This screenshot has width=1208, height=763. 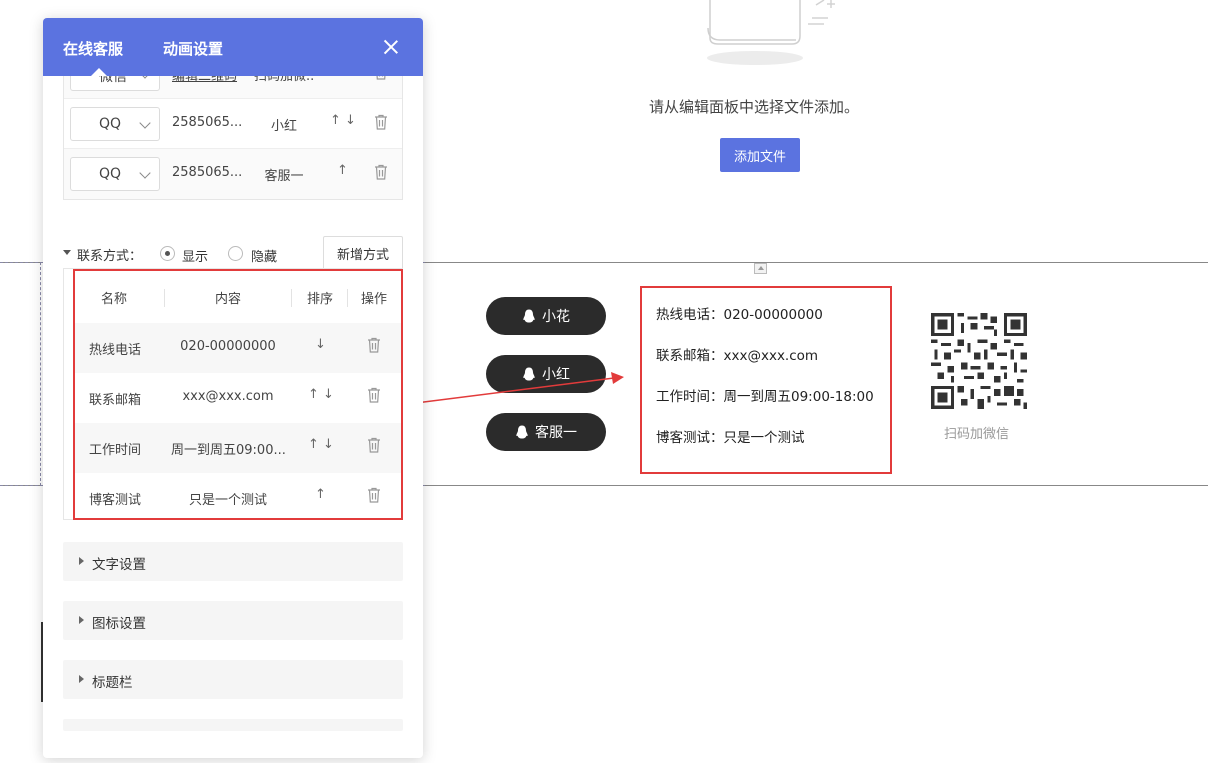 What do you see at coordinates (93, 48) in the screenshot?
I see `tab-online-service: 在线客服` at bounding box center [93, 48].